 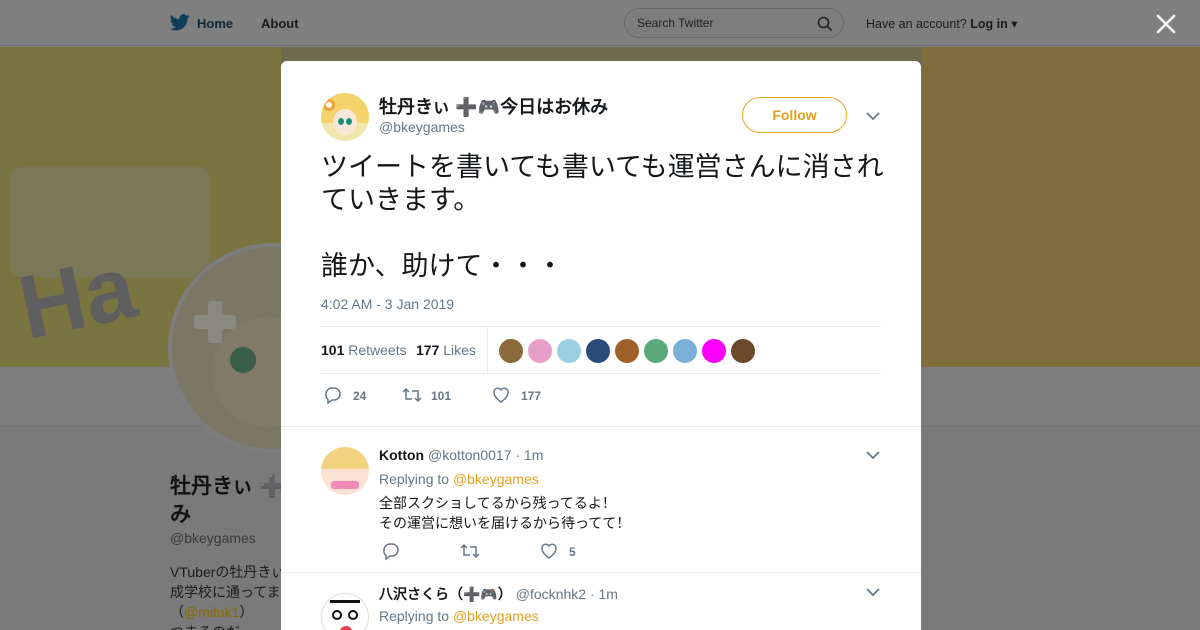 I want to click on likes-stat: 177 Likes, so click(x=446, y=350).